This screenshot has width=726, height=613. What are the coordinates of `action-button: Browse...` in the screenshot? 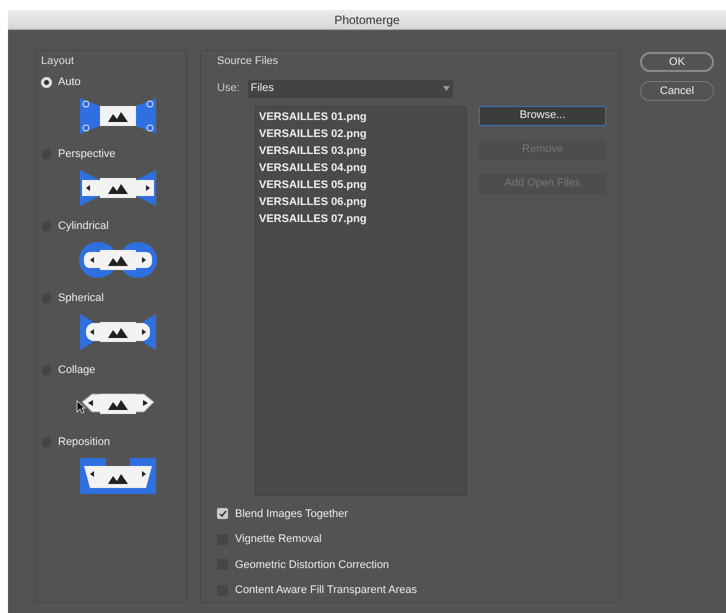 It's located at (542, 116).